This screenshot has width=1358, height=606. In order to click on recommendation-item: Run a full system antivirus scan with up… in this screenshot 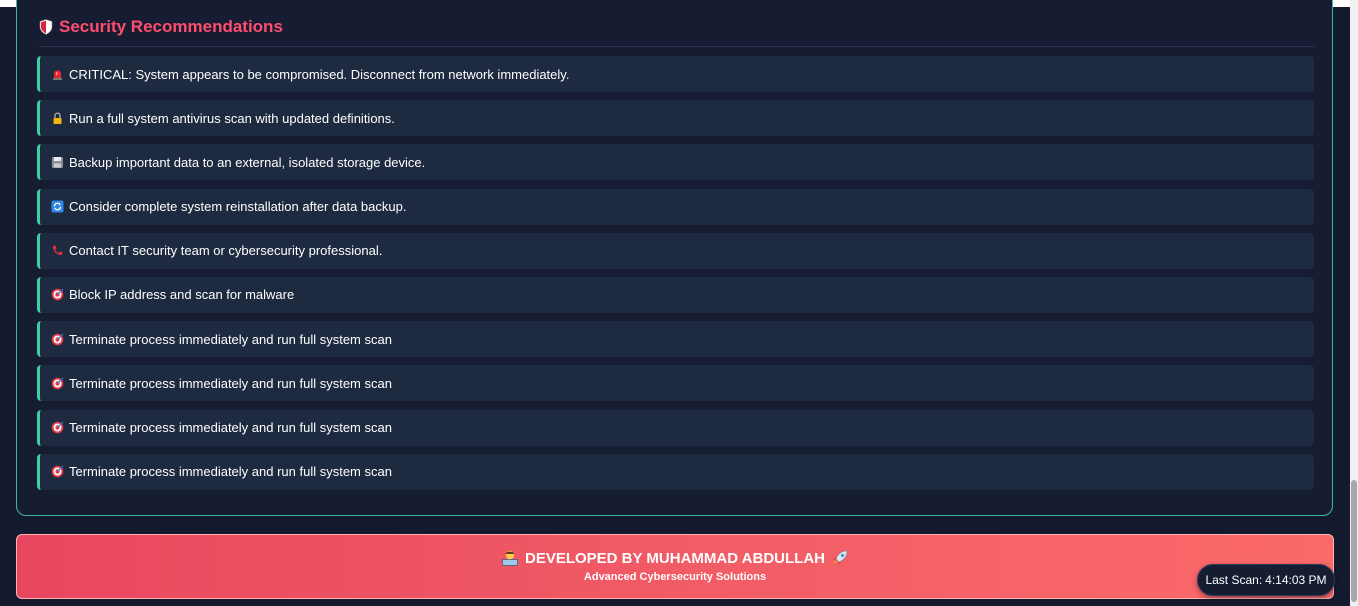, I will do `click(675, 118)`.